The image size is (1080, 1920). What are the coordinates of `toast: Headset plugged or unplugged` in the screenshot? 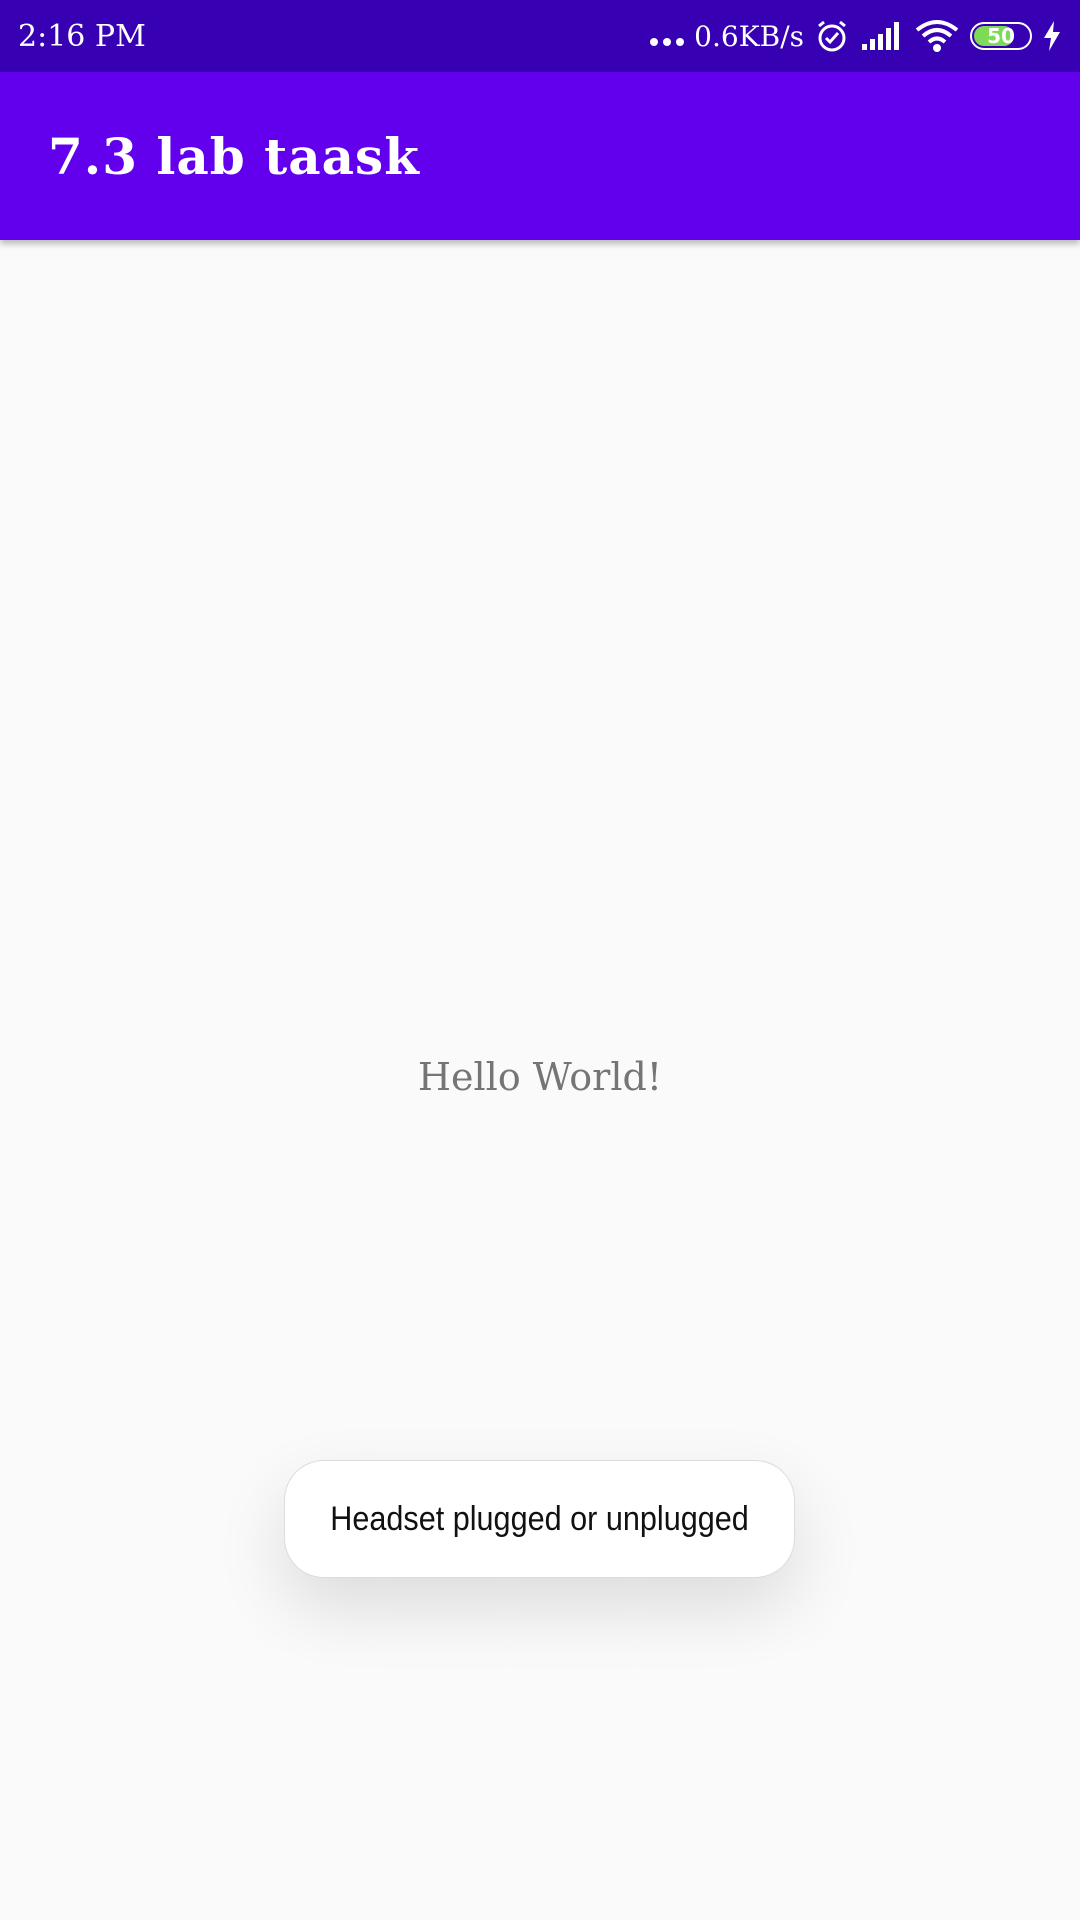 It's located at (539, 1519).